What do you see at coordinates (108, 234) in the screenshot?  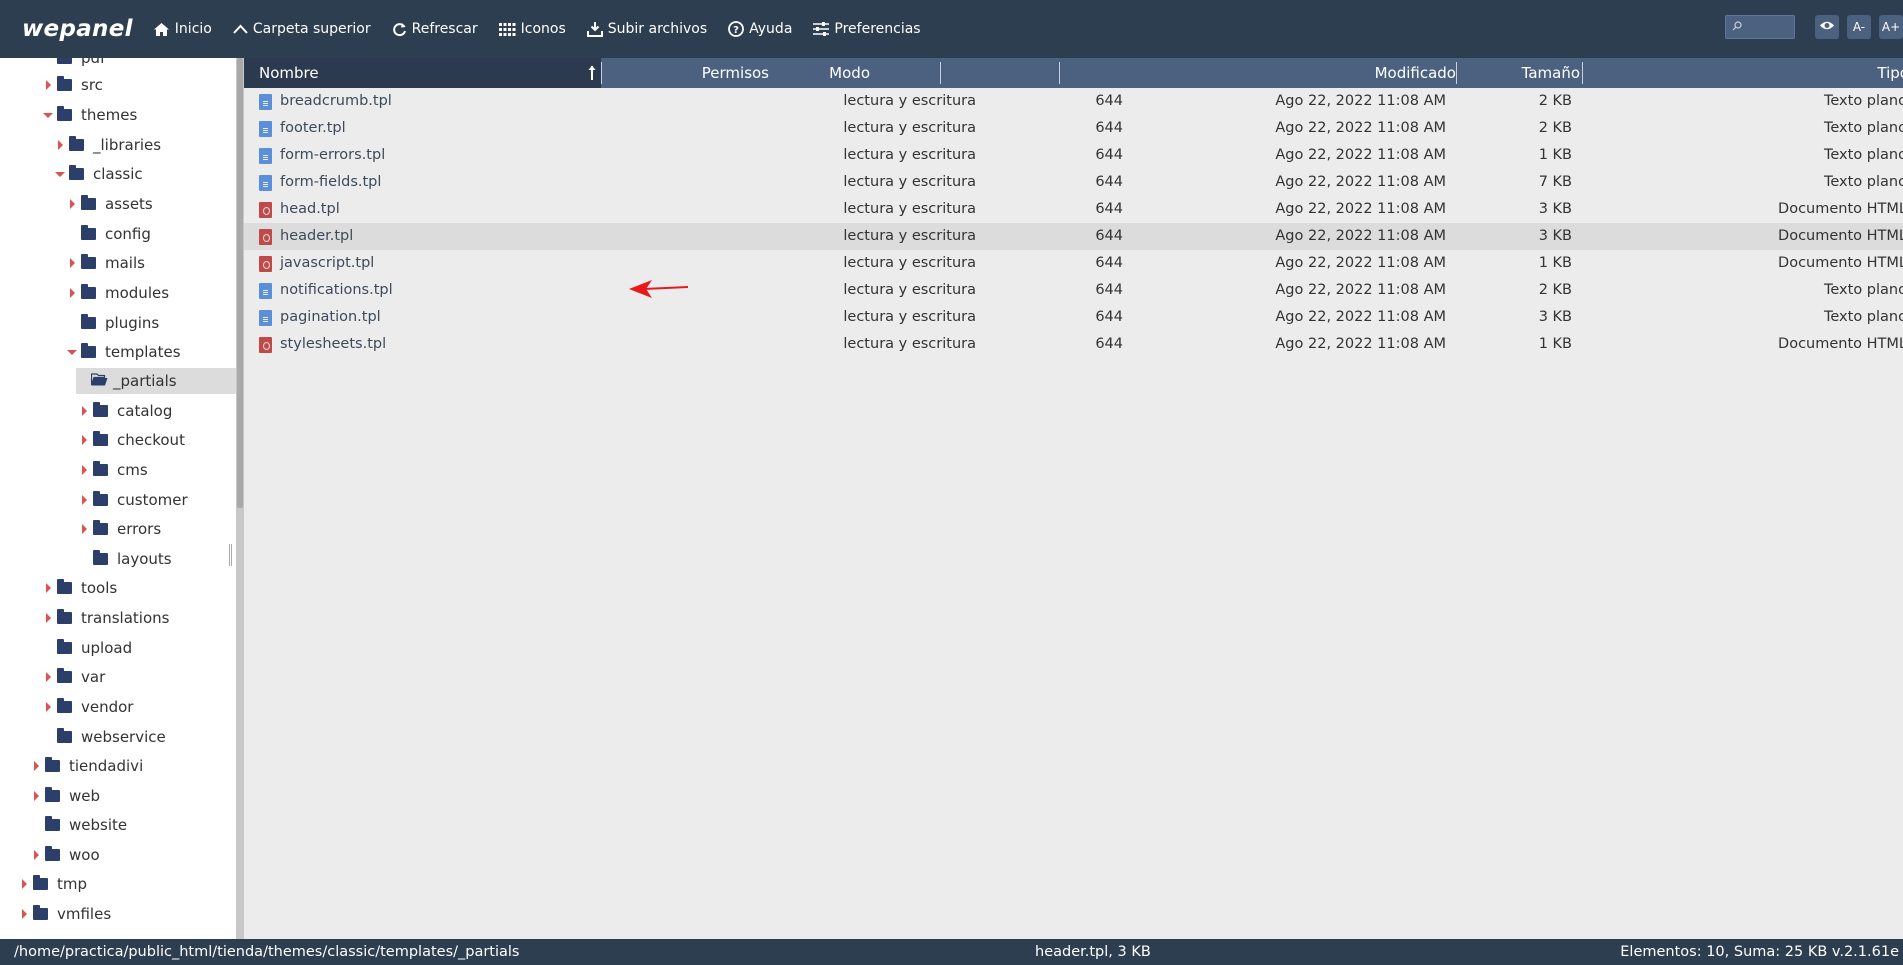 I see `tree-item: config` at bounding box center [108, 234].